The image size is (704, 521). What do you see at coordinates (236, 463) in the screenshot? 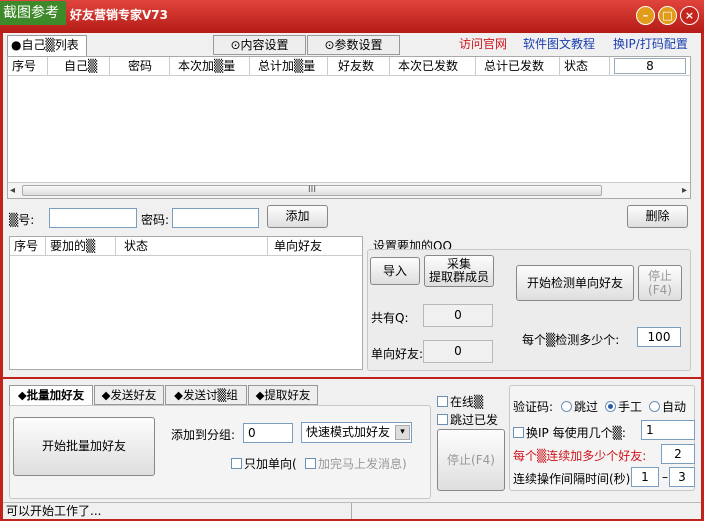
I see `oneway-only-checkbox` at bounding box center [236, 463].